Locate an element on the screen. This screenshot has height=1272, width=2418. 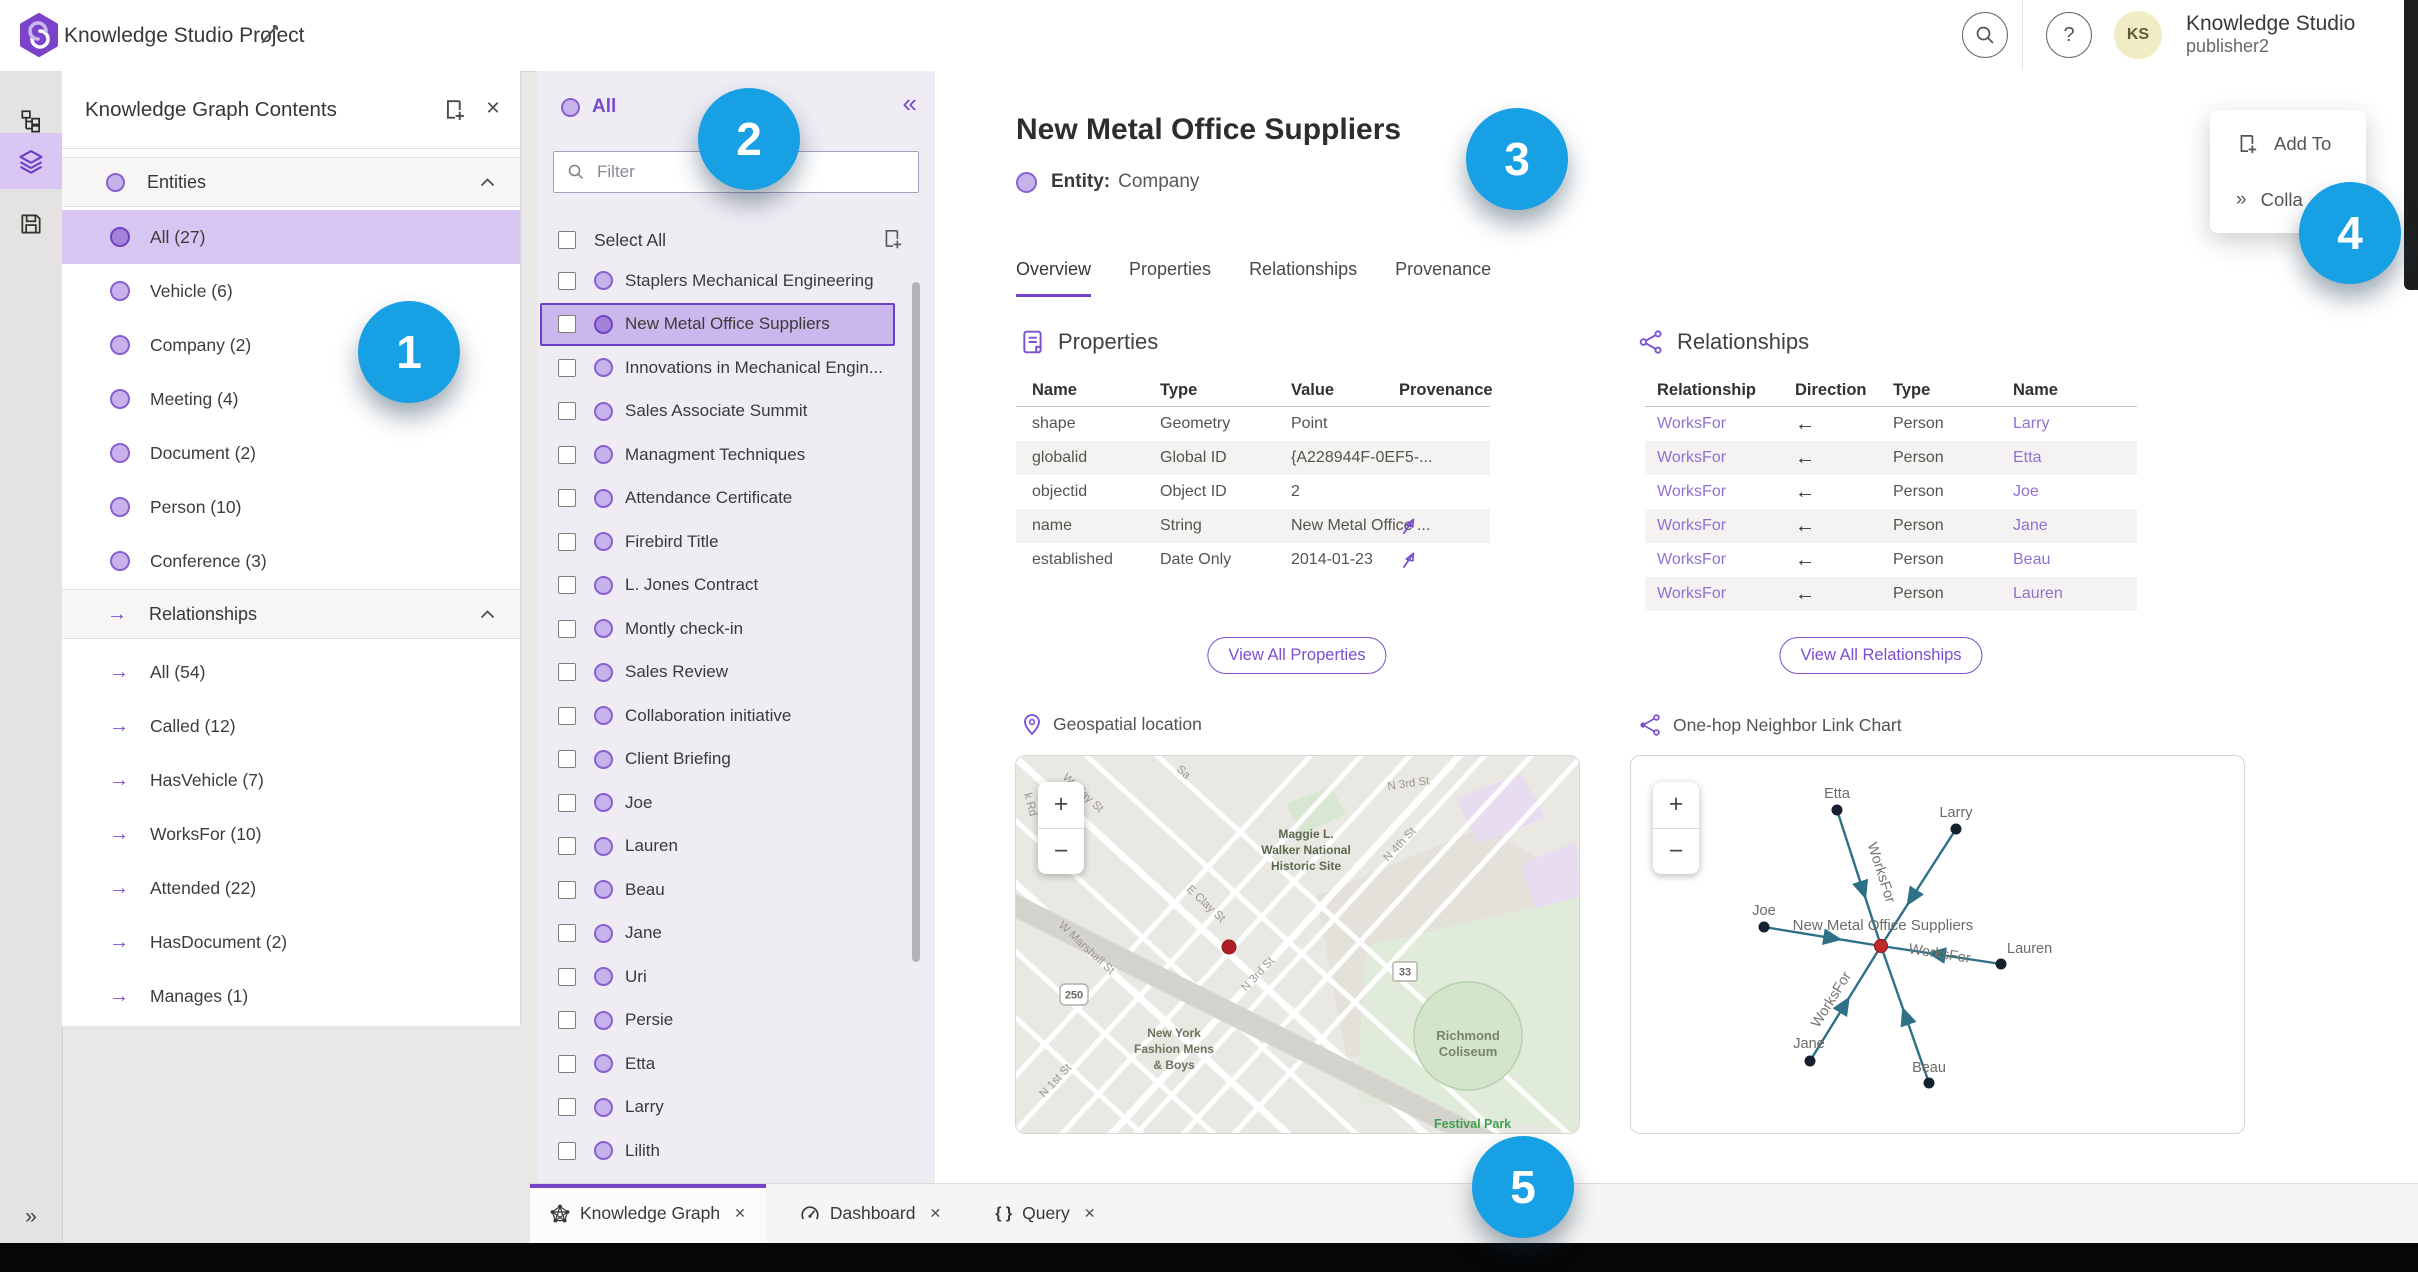
account-info: Knowledge Studio publisher2 is located at coordinates (2270, 34).